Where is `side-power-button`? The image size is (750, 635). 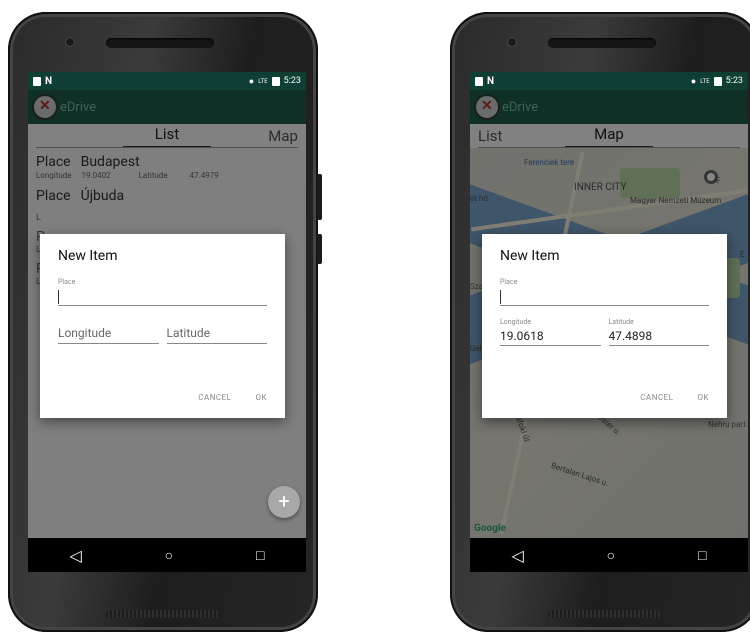
side-power-button is located at coordinates (319, 249).